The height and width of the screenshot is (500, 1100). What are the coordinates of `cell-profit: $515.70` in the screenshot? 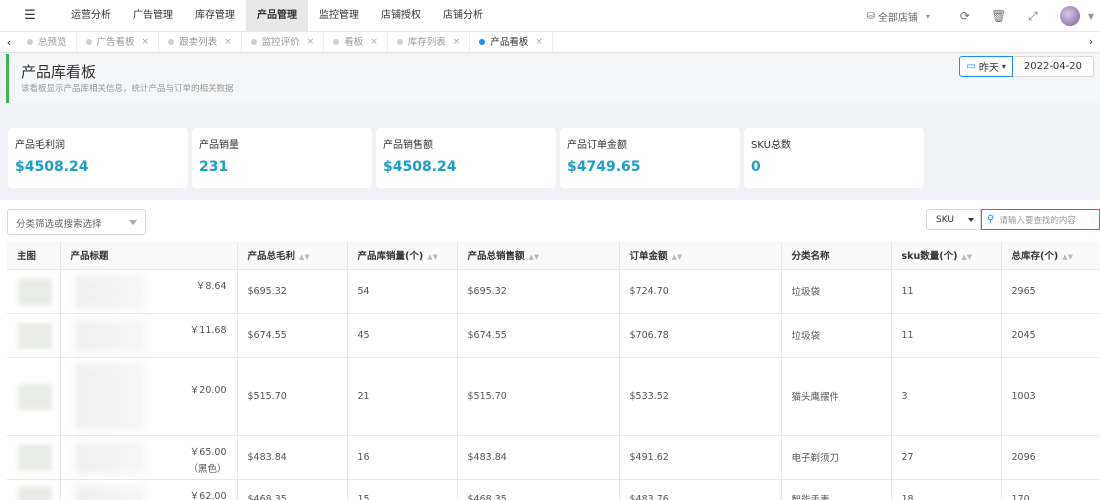 It's located at (292, 396).